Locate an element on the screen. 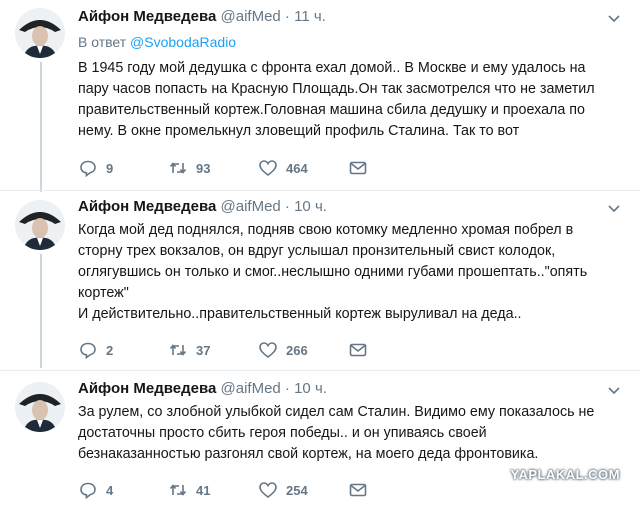  retweet-count: 37 is located at coordinates (203, 350).